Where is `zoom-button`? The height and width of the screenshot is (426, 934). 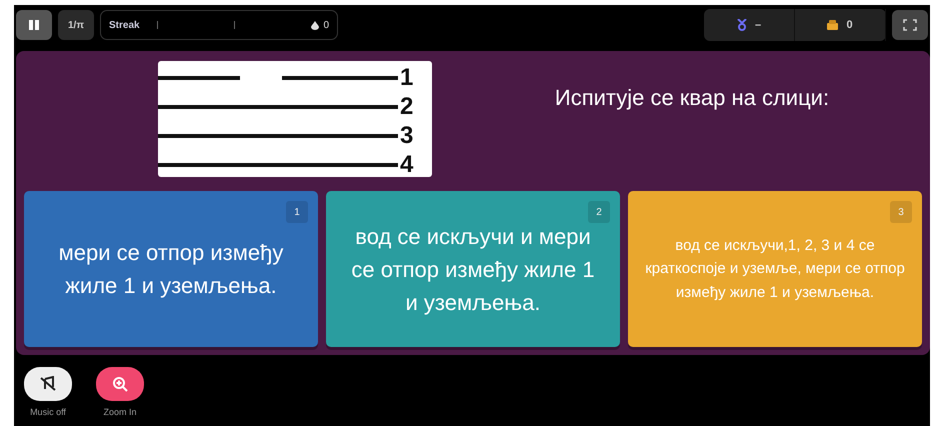
zoom-button is located at coordinates (120, 384).